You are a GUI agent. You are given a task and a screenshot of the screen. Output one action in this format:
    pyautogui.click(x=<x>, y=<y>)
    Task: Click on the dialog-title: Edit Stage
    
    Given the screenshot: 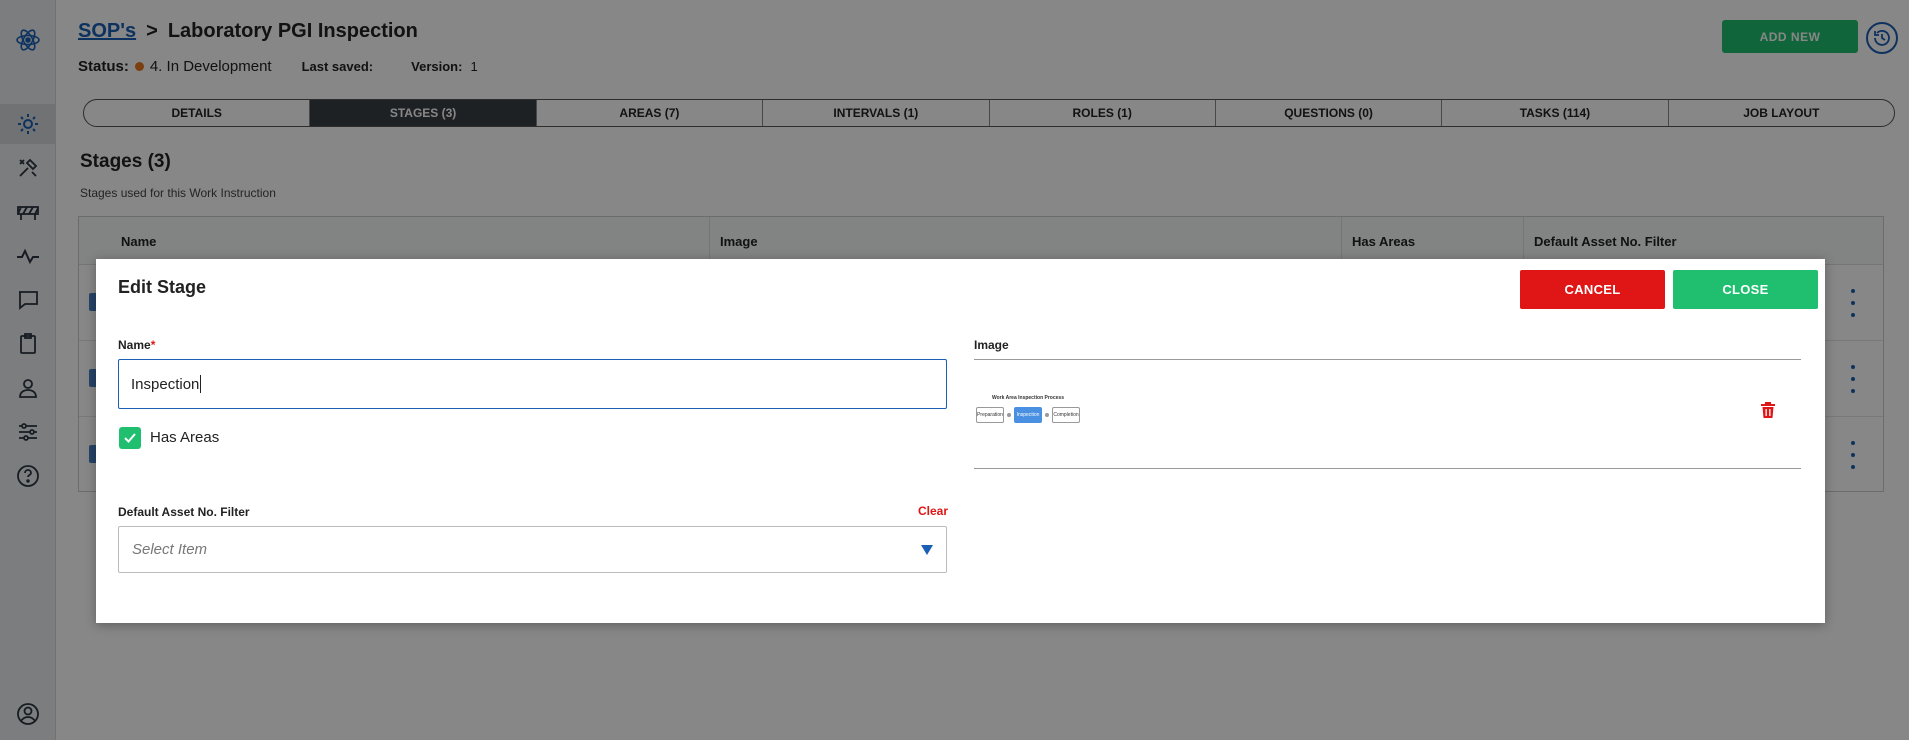 What is the action you would take?
    pyautogui.click(x=162, y=287)
    